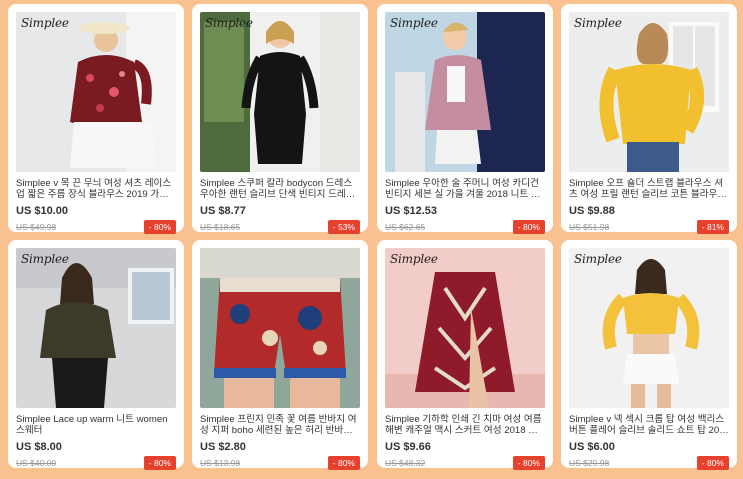 The width and height of the screenshot is (743, 479). Describe the element at coordinates (649, 227) in the screenshot. I see `price-row: US $51.98 - 81%` at that location.